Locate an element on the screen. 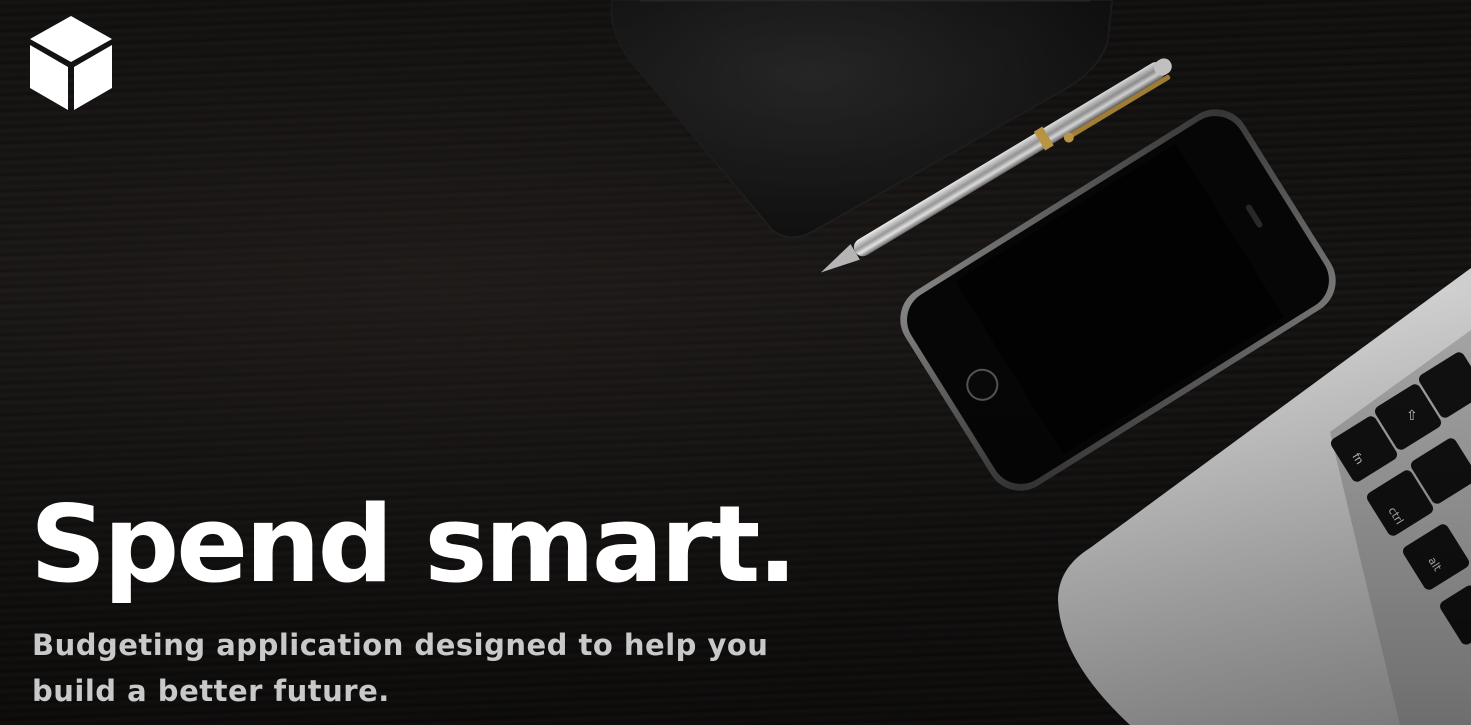 This screenshot has height=725, width=1471. notebook is located at coordinates (862, 119).